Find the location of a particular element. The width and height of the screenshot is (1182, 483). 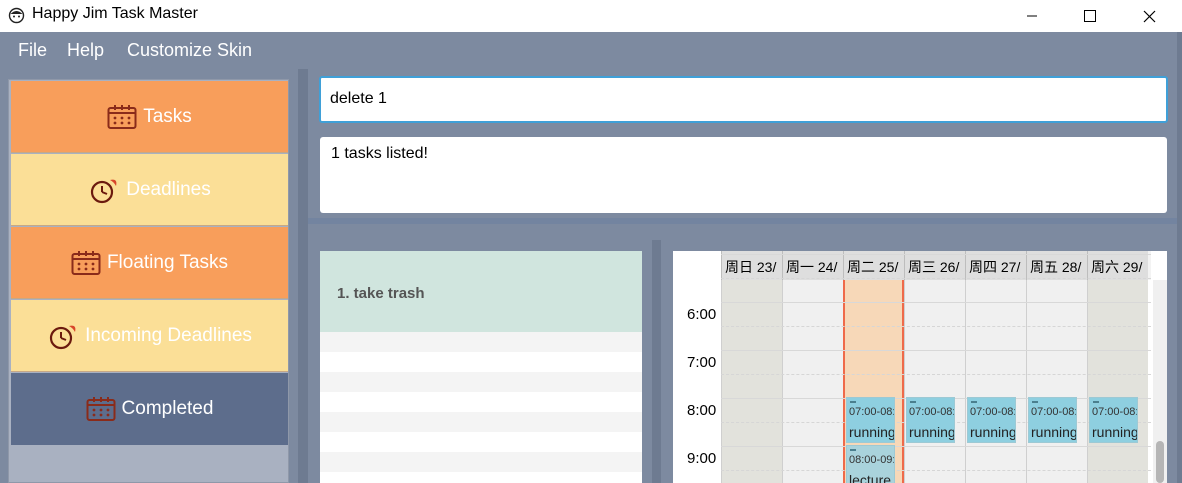

sidebar-item-deadlines: Deadlines is located at coordinates (149, 190).